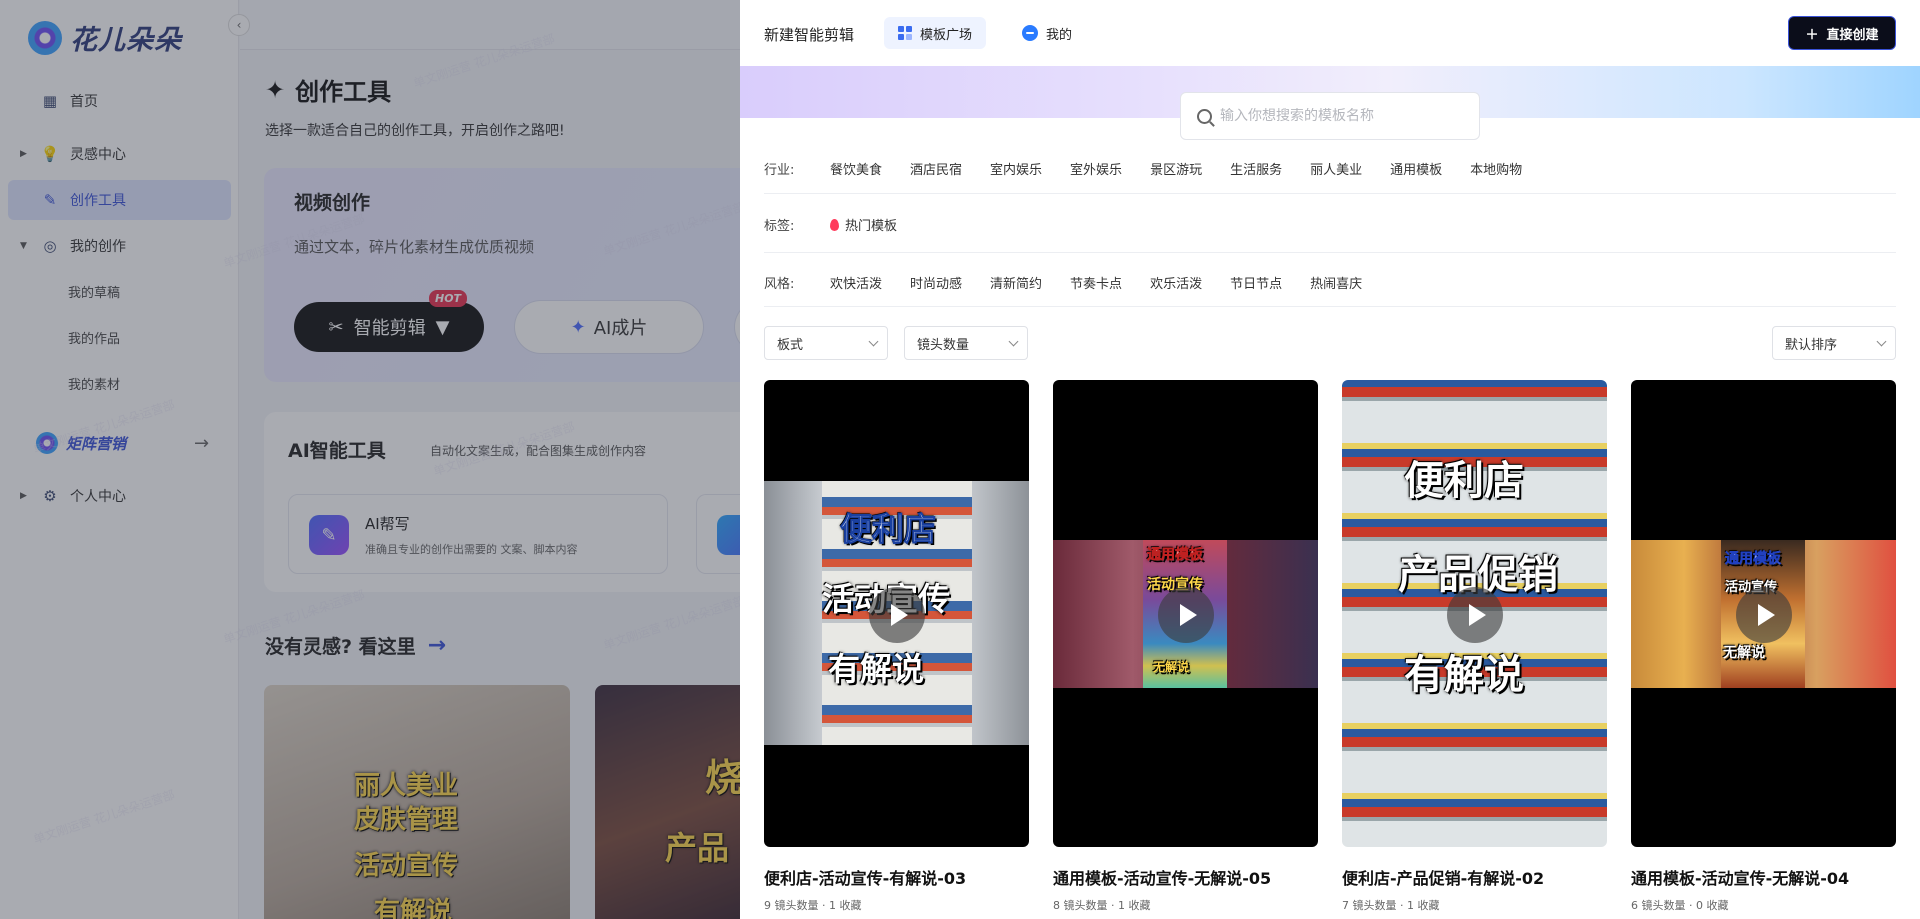 The image size is (1920, 919). I want to click on style-option: 欢乐活泼, so click(1176, 282).